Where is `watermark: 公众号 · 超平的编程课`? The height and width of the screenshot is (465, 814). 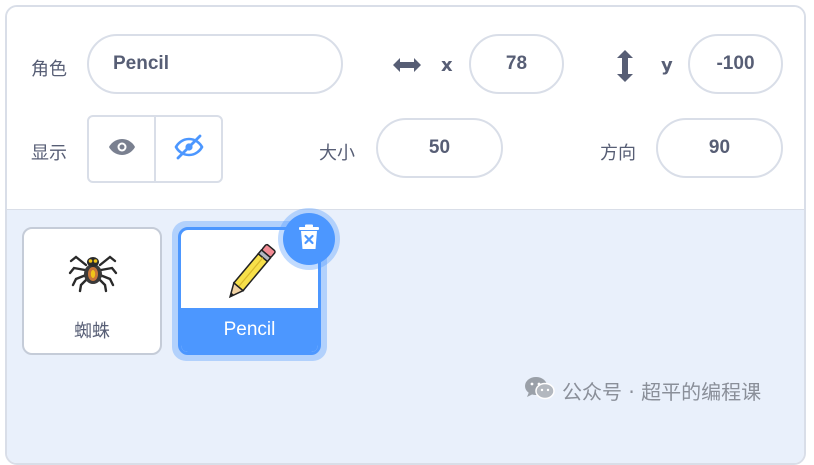
watermark: 公众号 · 超平的编程课 is located at coordinates (642, 390).